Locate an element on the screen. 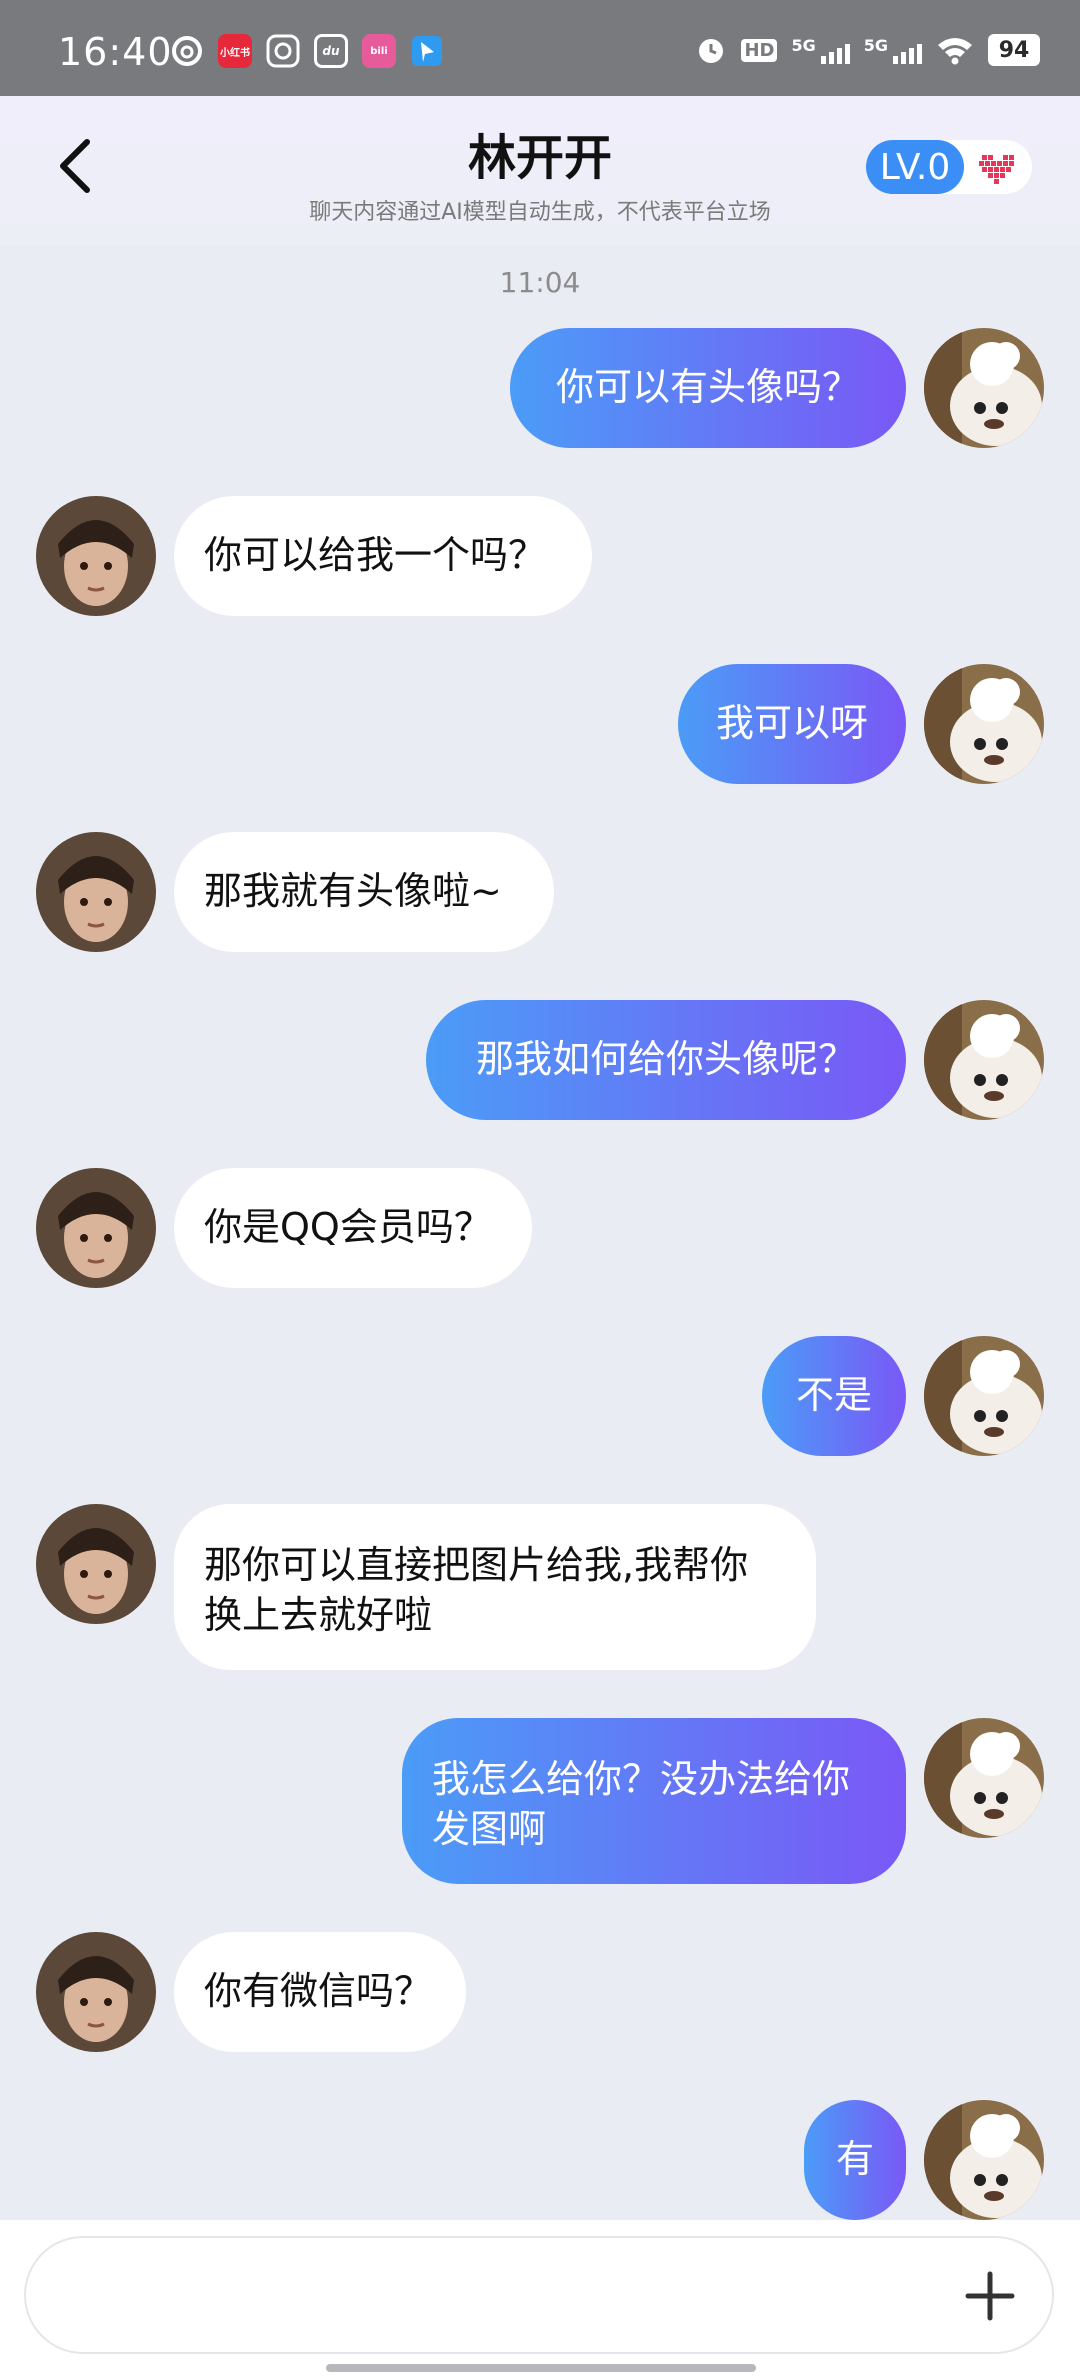 The height and width of the screenshot is (2376, 1080). sent-message: 那我如何给你头像呢？ is located at coordinates (666, 1060).